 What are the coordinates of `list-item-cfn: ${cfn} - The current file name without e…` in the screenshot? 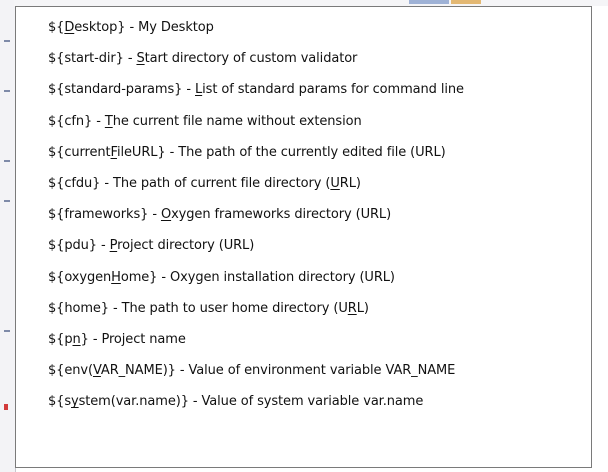 It's located at (256, 127).